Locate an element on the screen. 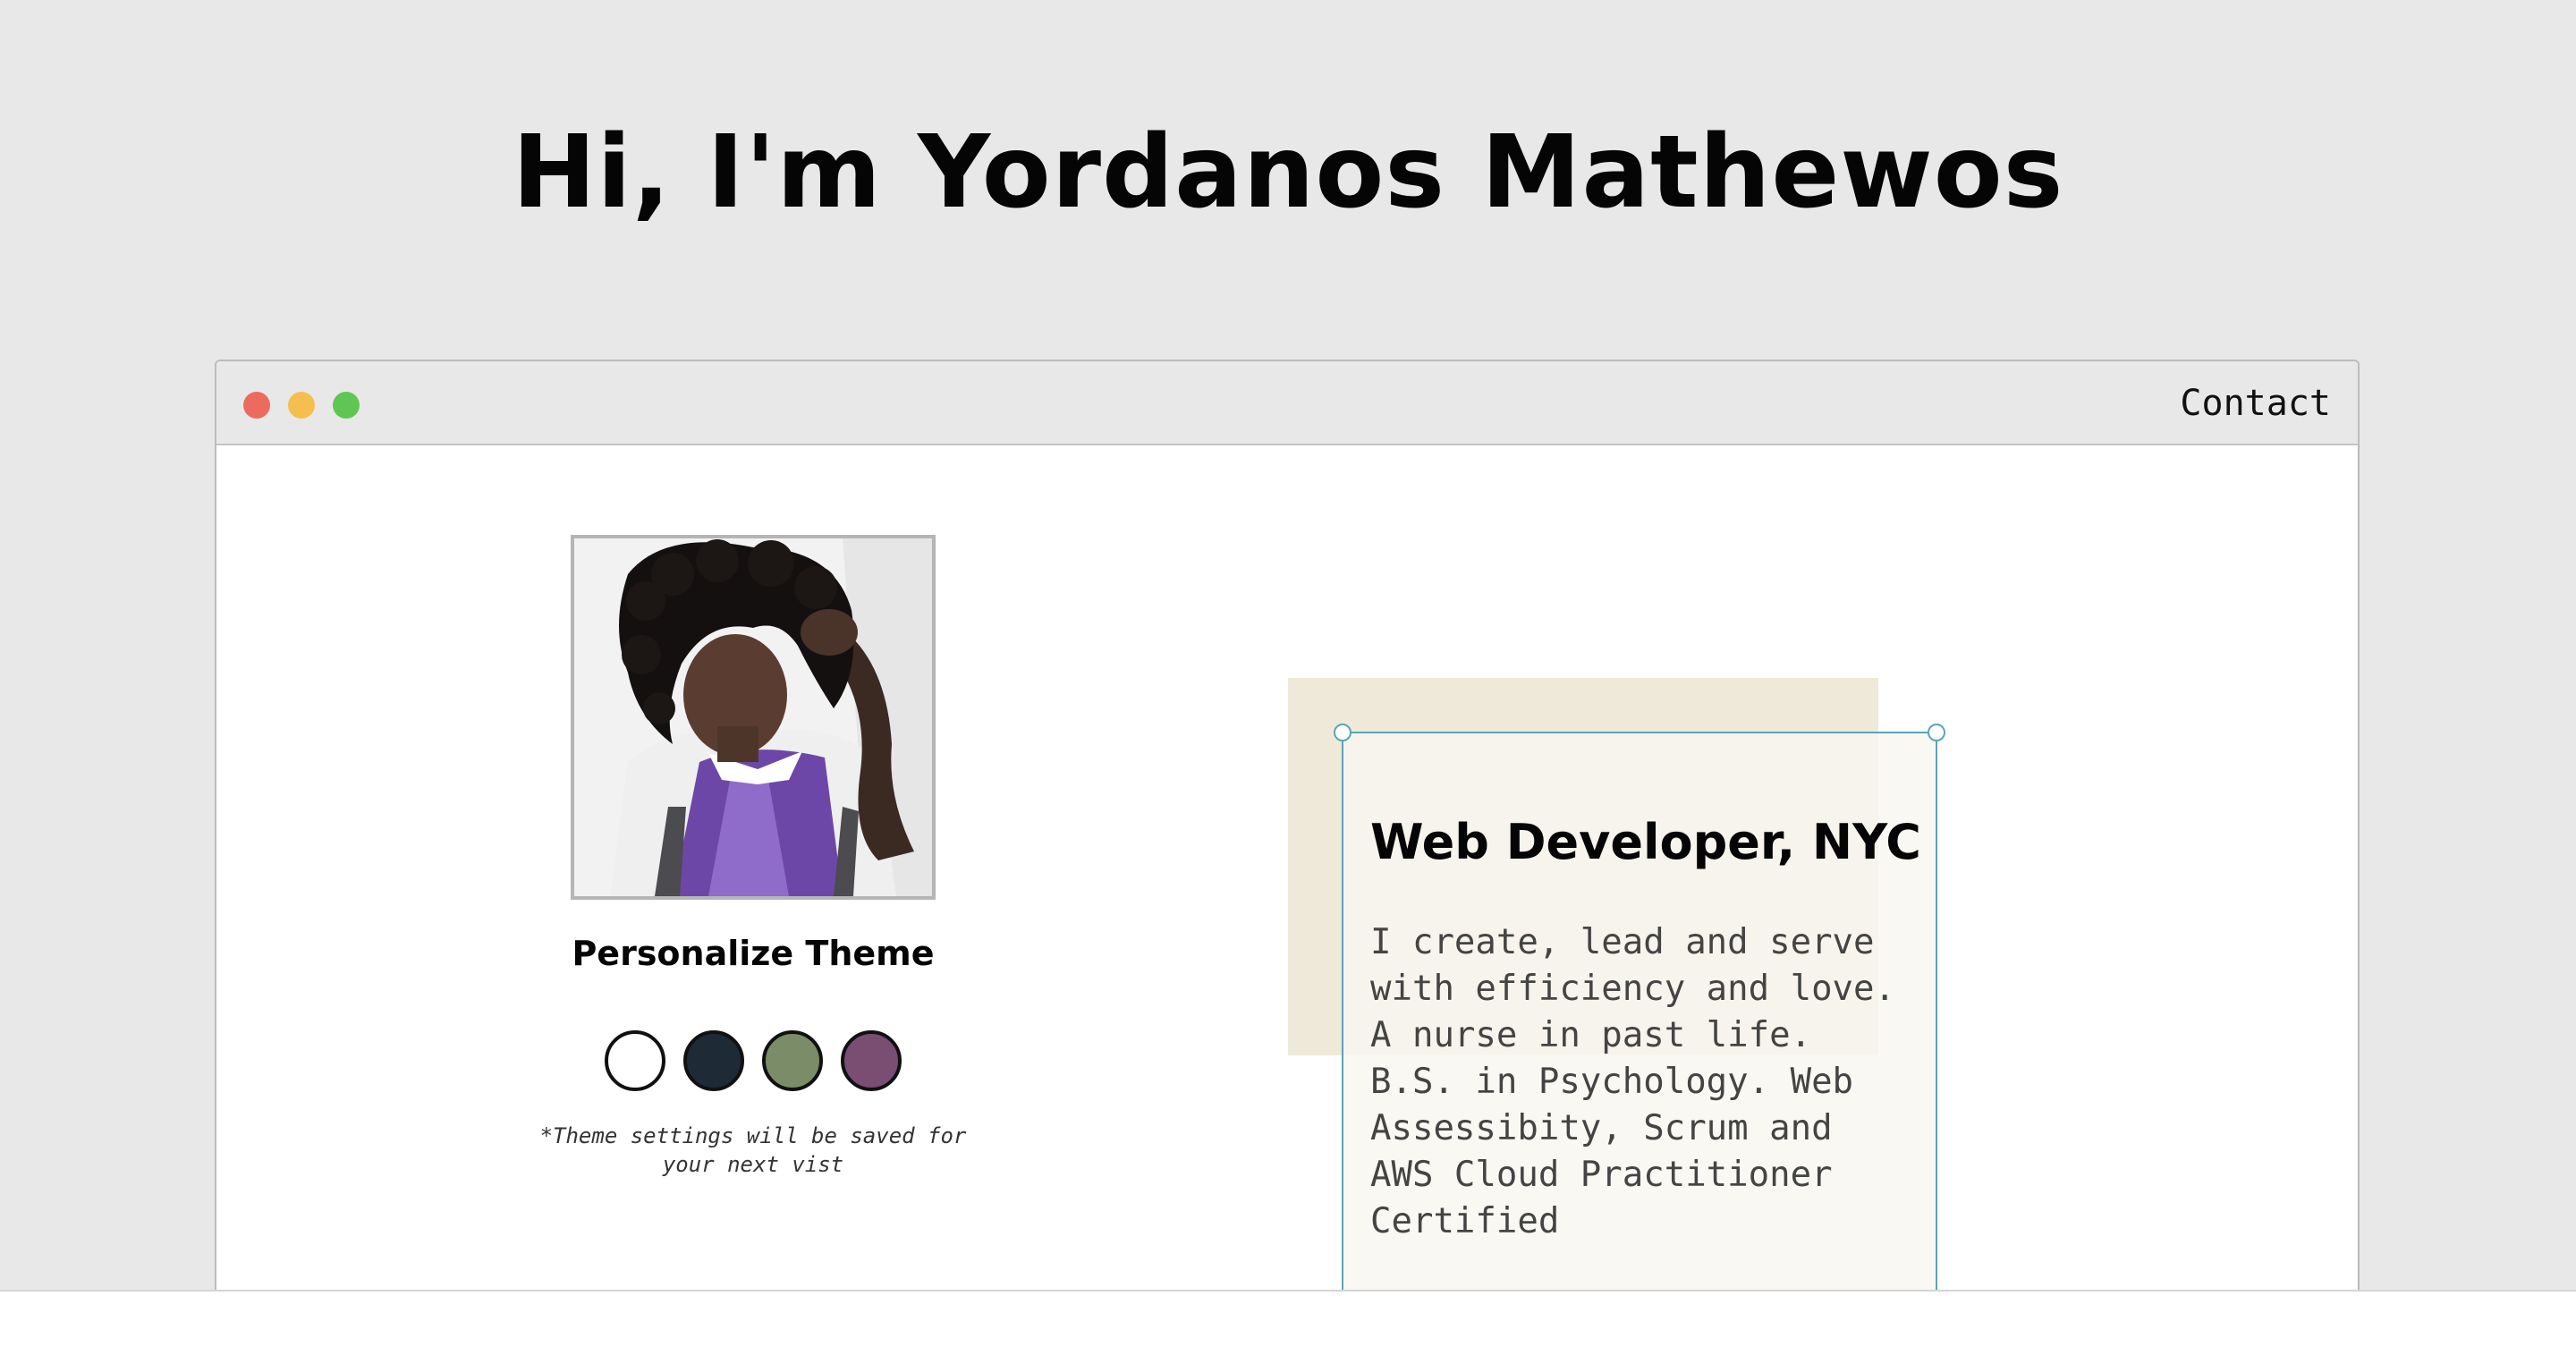 The width and height of the screenshot is (2576, 1372). maximize-window-dot is located at coordinates (346, 405).